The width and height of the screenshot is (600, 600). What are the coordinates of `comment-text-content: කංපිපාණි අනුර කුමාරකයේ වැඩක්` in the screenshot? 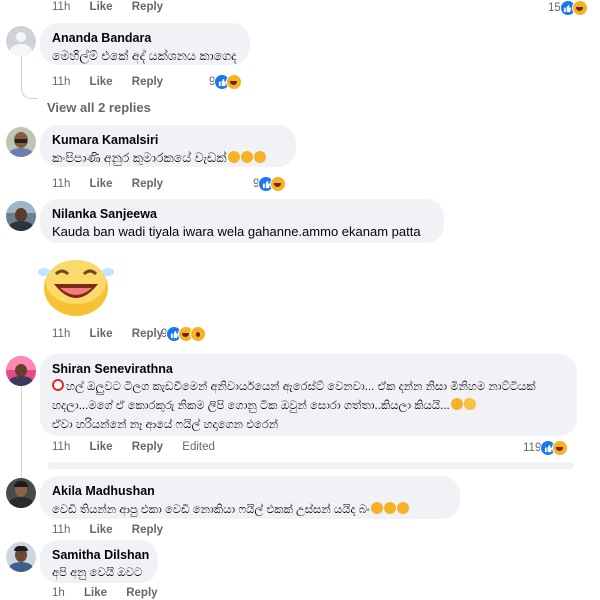 It's located at (139, 158).